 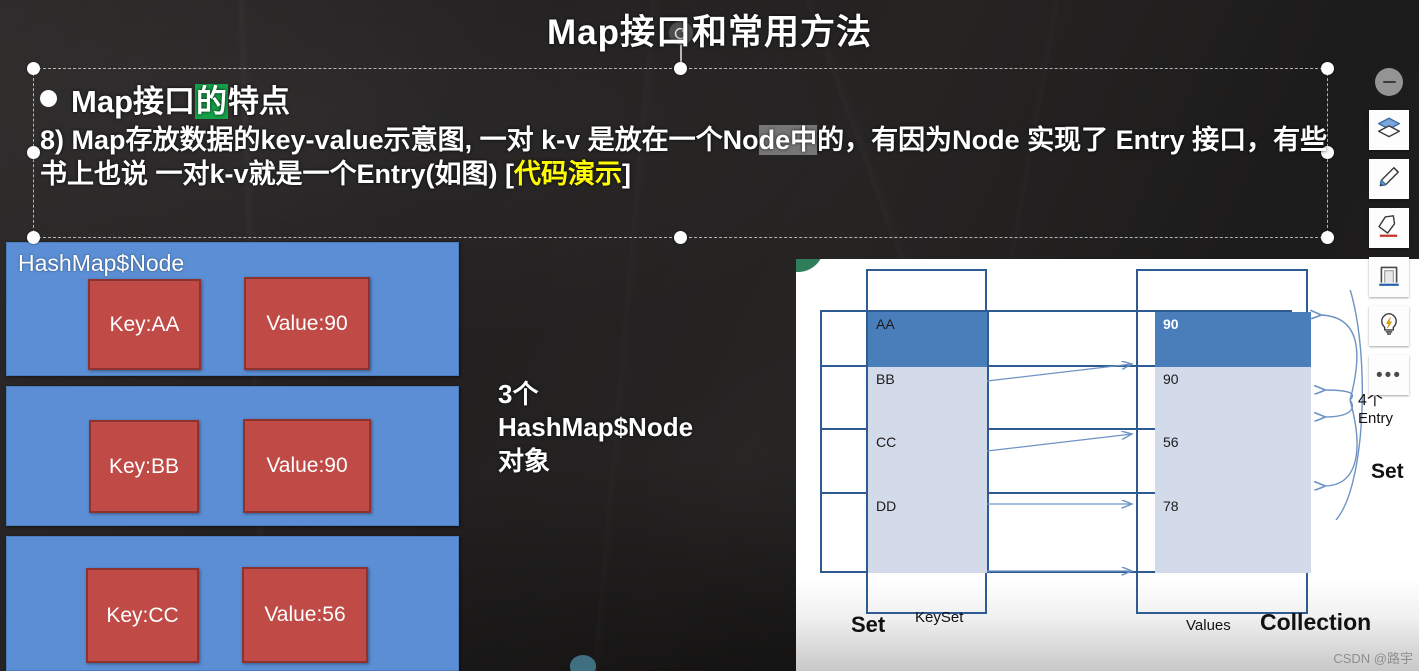 What do you see at coordinates (1233, 339) in the screenshot?
I see `value-cell-1: 90` at bounding box center [1233, 339].